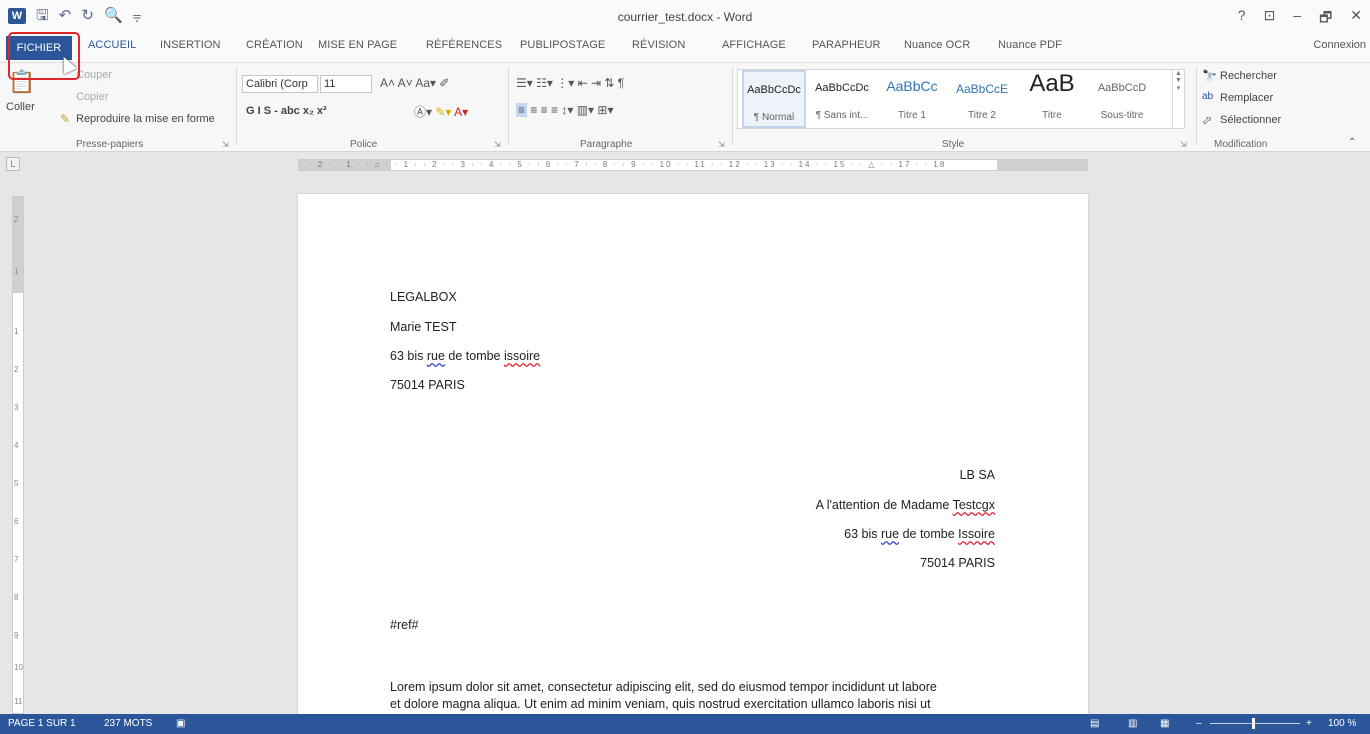 This screenshot has height=734, width=1370. What do you see at coordinates (1122, 99) in the screenshot?
I see `style-subtitle: AaBbCcD Sous-titre` at bounding box center [1122, 99].